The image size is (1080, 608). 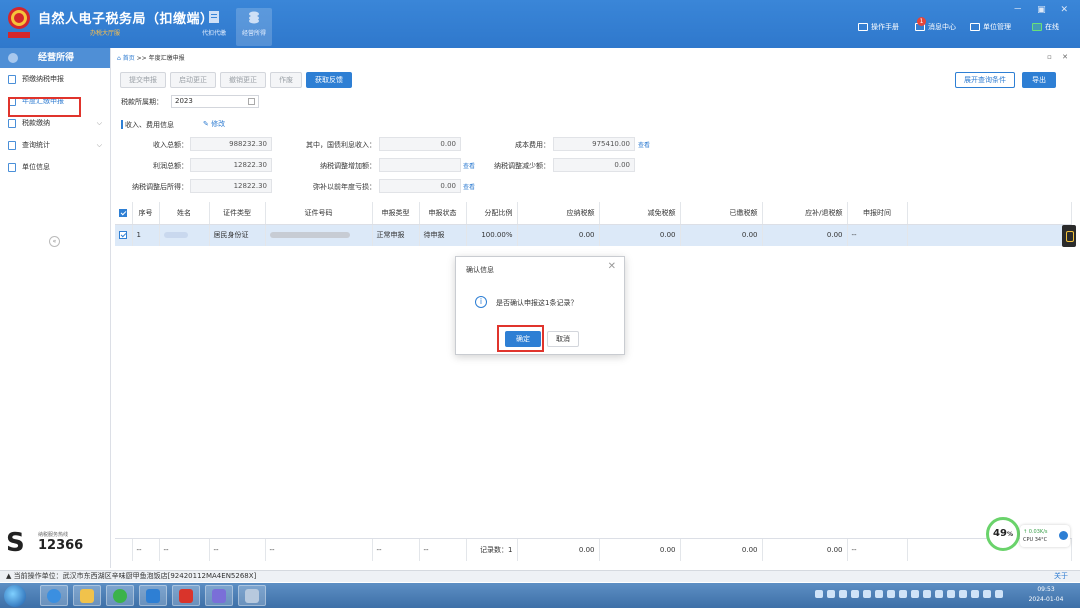 I want to click on perf-percent-sign: %, so click(x=1009, y=534).